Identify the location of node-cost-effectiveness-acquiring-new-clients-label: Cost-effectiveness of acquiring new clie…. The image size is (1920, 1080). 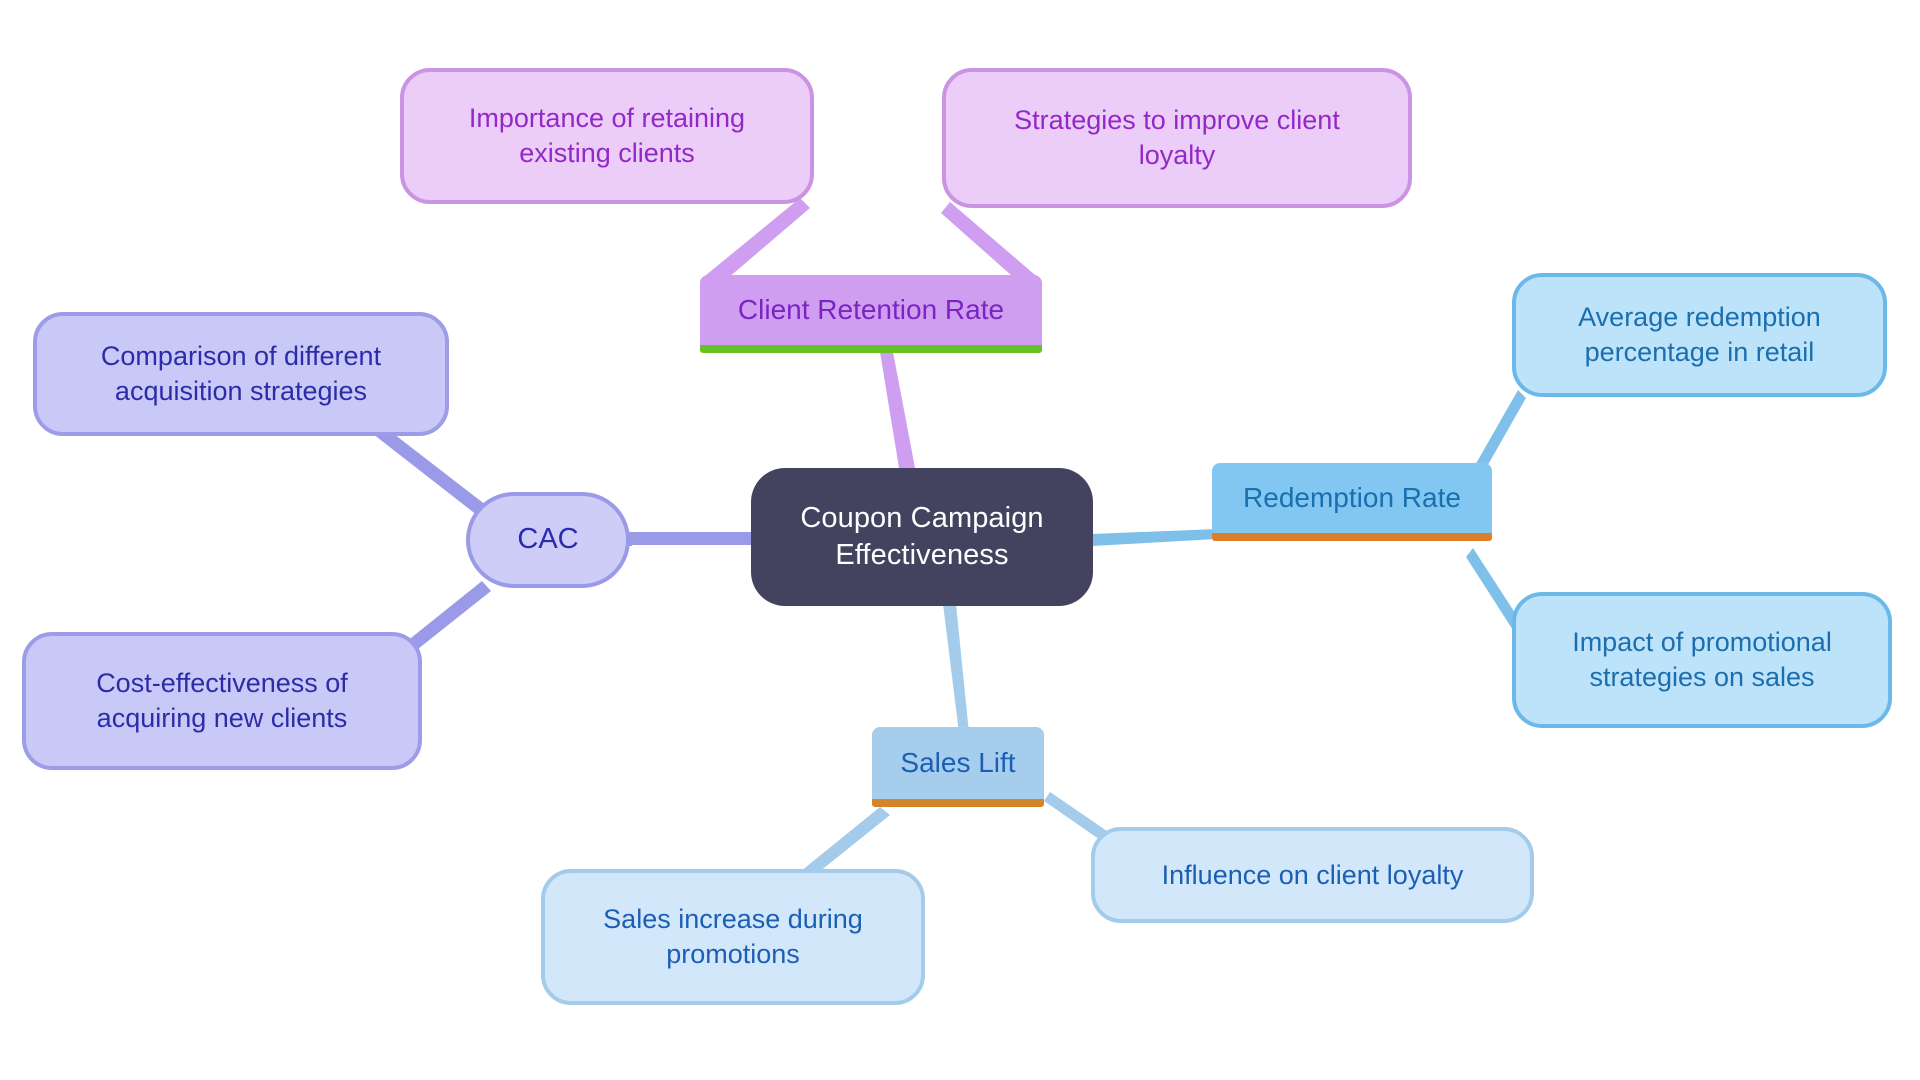
(222, 700).